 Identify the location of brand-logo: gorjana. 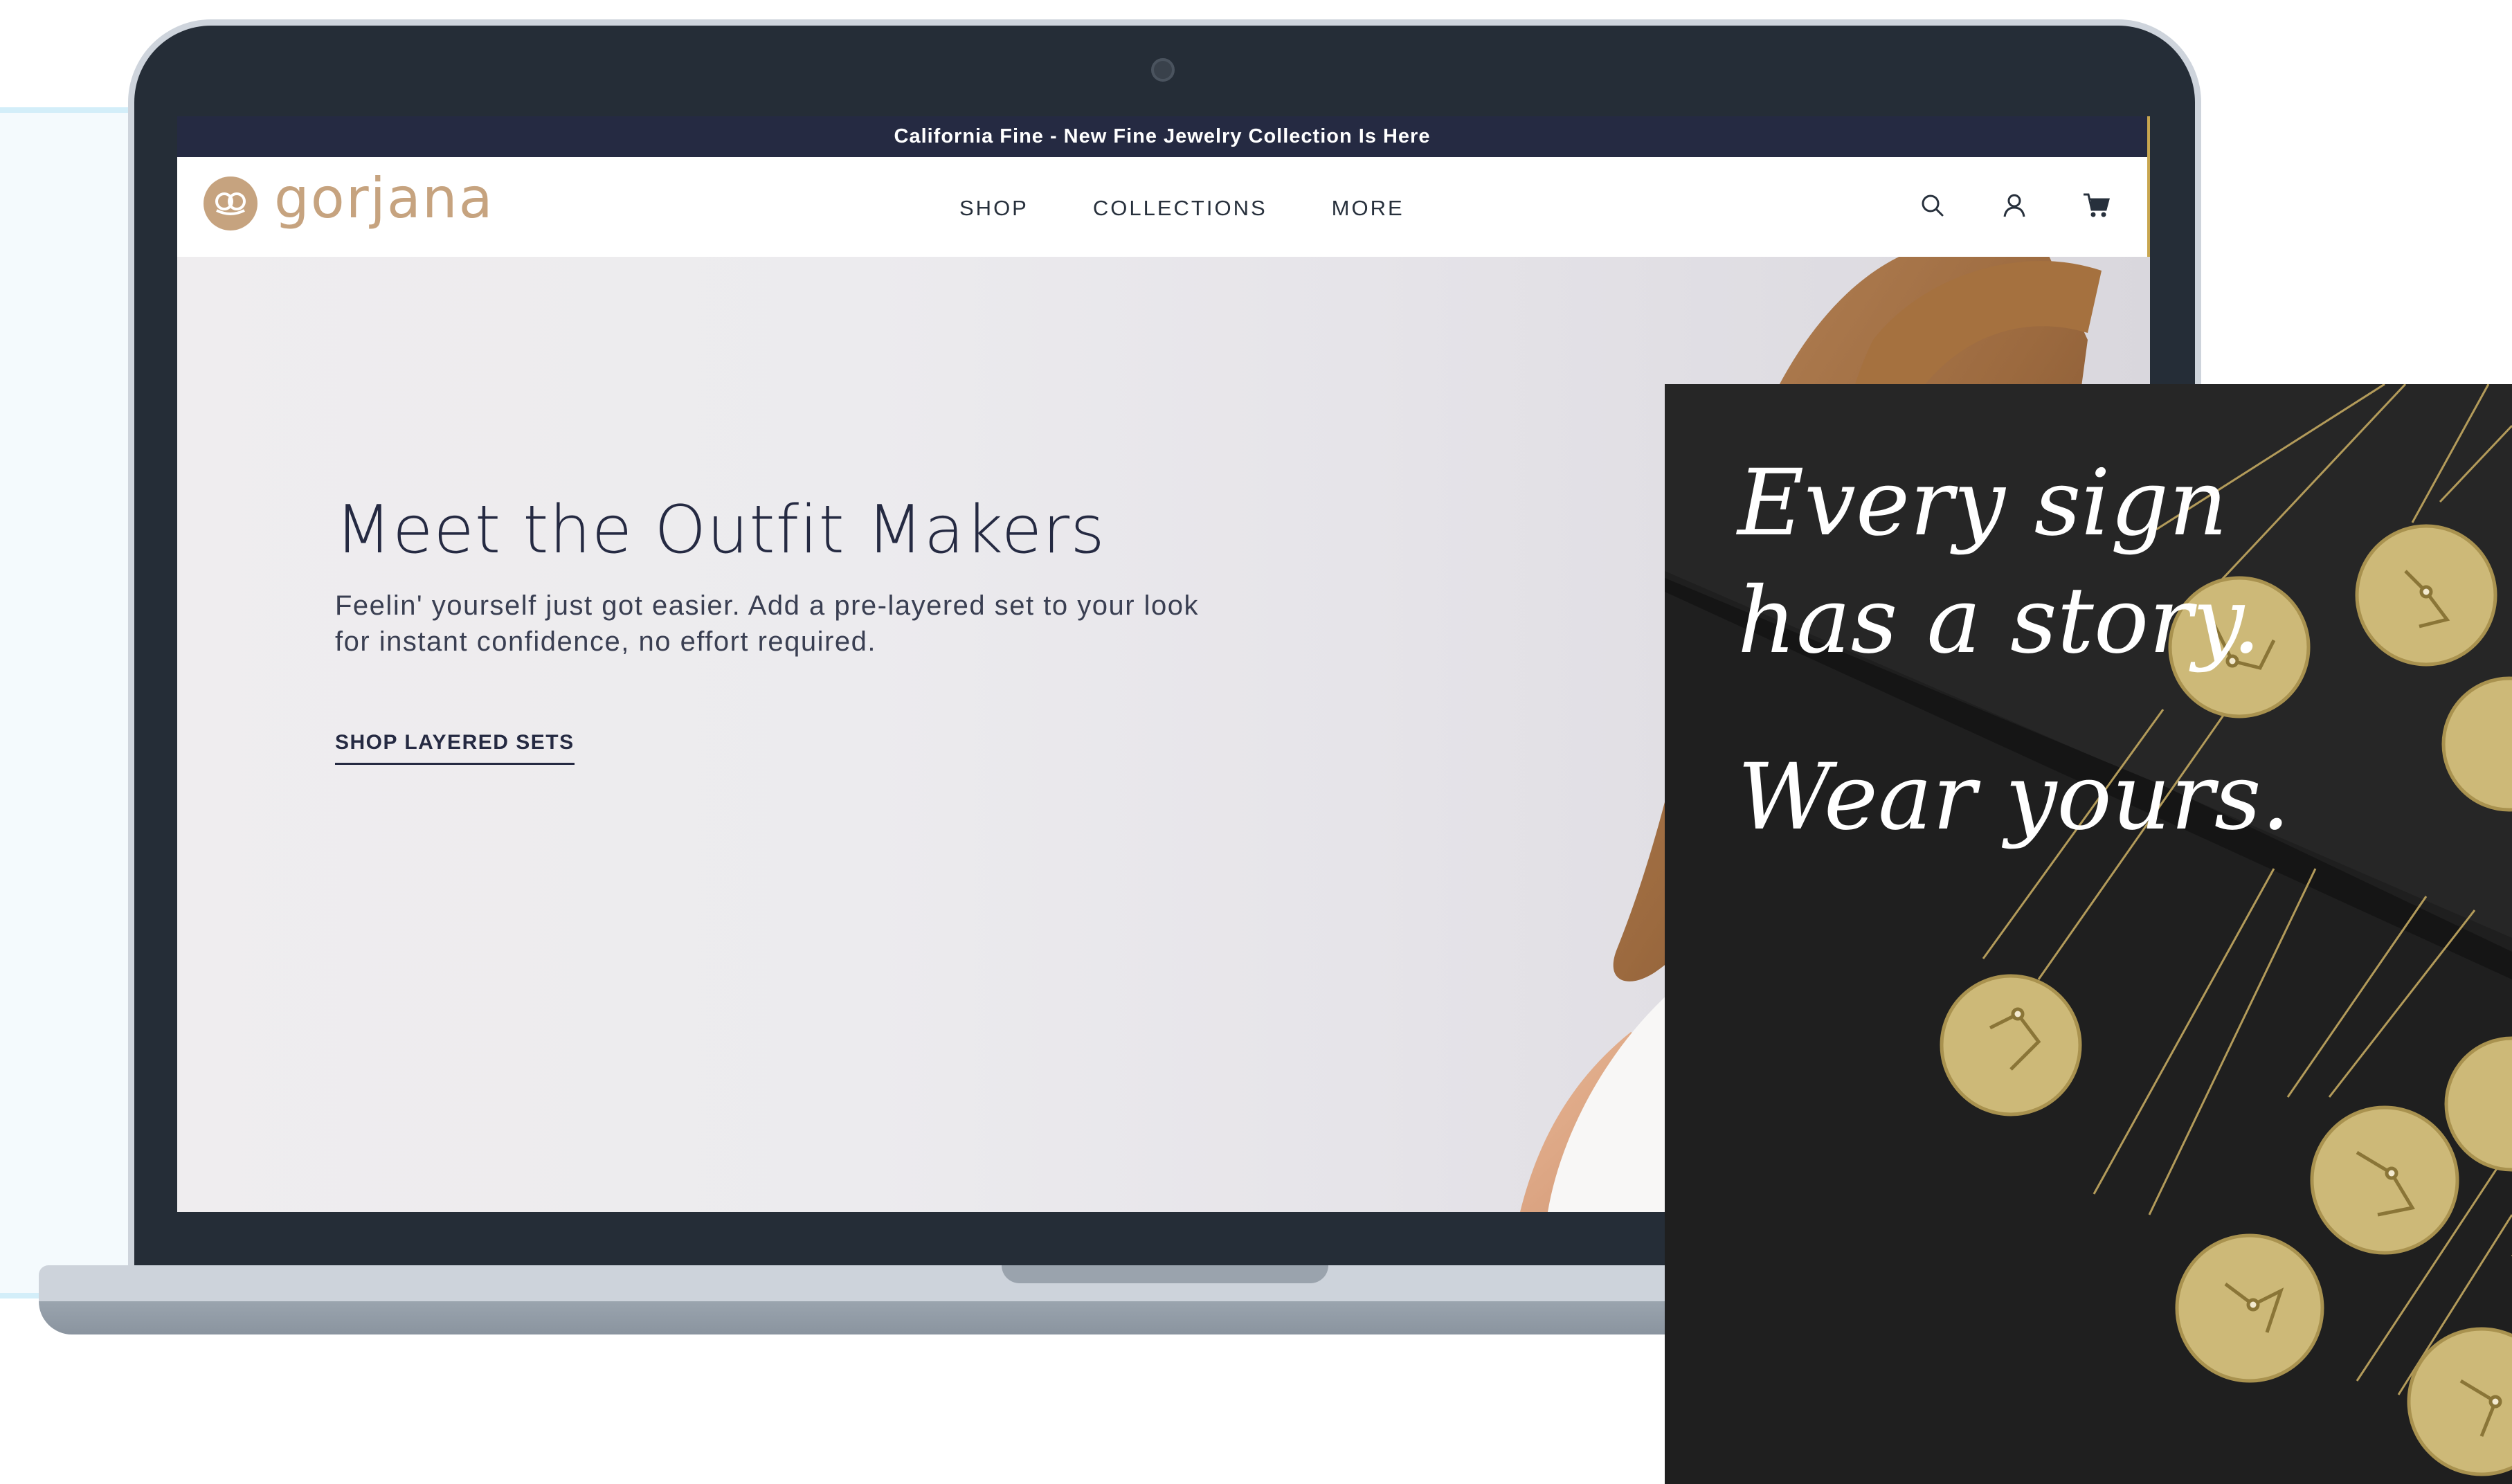
(349, 201).